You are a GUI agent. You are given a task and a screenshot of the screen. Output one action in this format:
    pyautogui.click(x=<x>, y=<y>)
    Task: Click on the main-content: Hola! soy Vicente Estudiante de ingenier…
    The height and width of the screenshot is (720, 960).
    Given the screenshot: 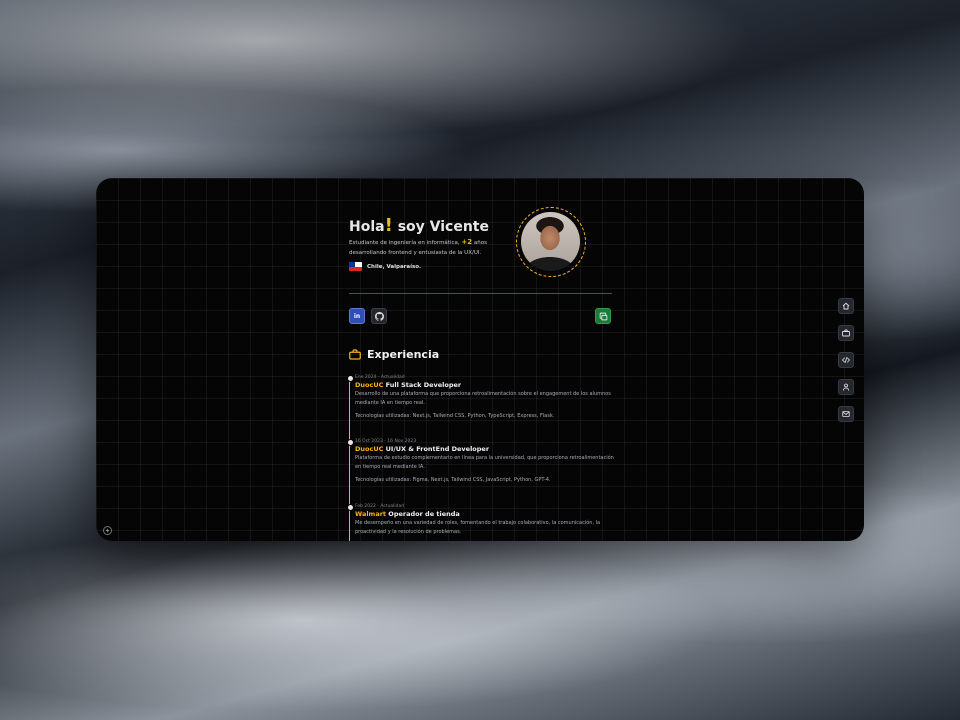 What is the action you would take?
    pyautogui.click(x=481, y=359)
    